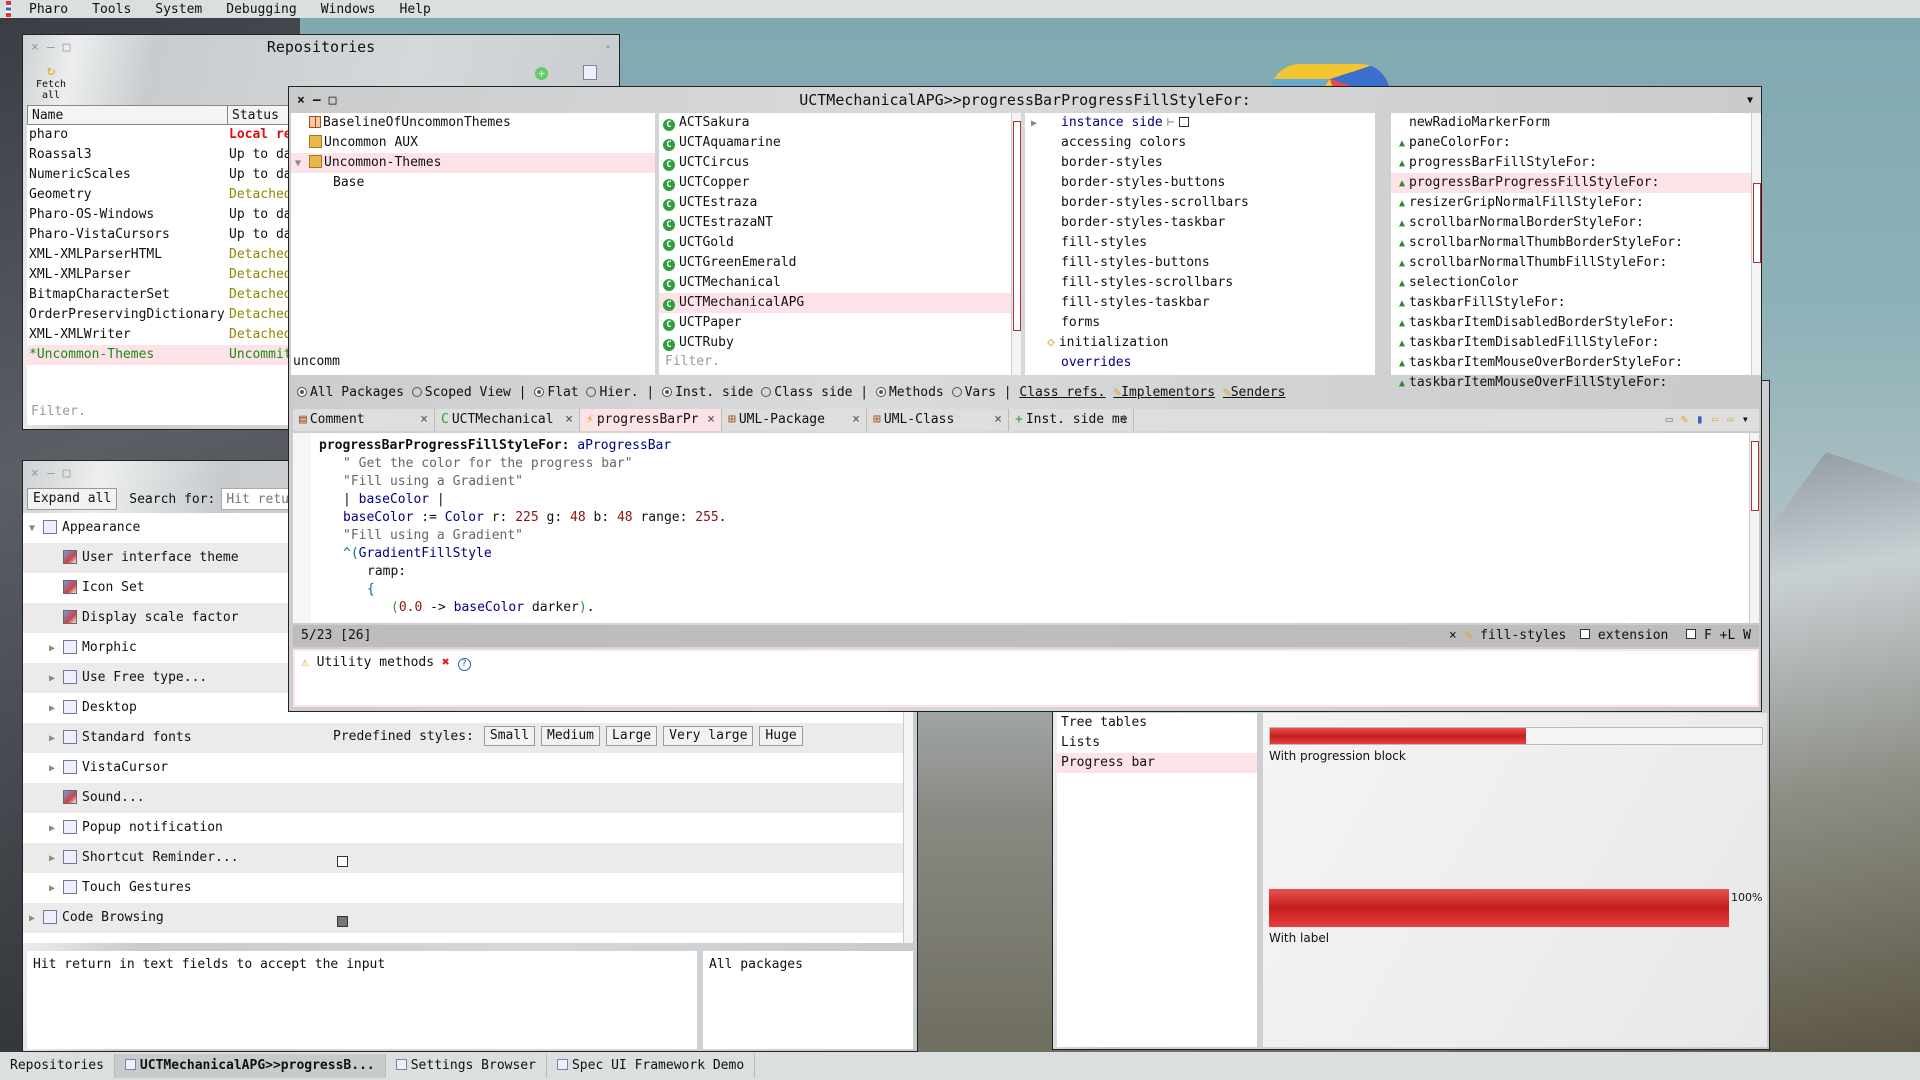  What do you see at coordinates (707, 392) in the screenshot?
I see `inst-side-radio: Inst. side` at bounding box center [707, 392].